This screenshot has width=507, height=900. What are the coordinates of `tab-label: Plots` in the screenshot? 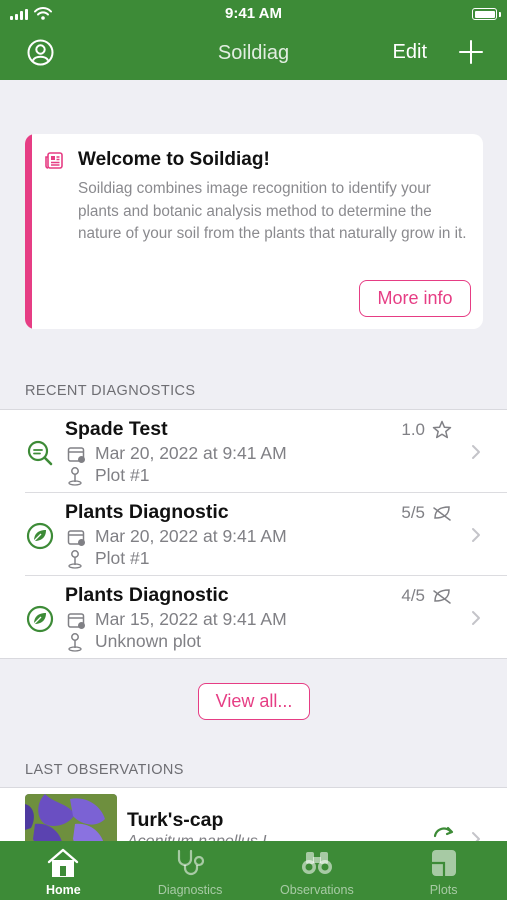 It's located at (443, 890).